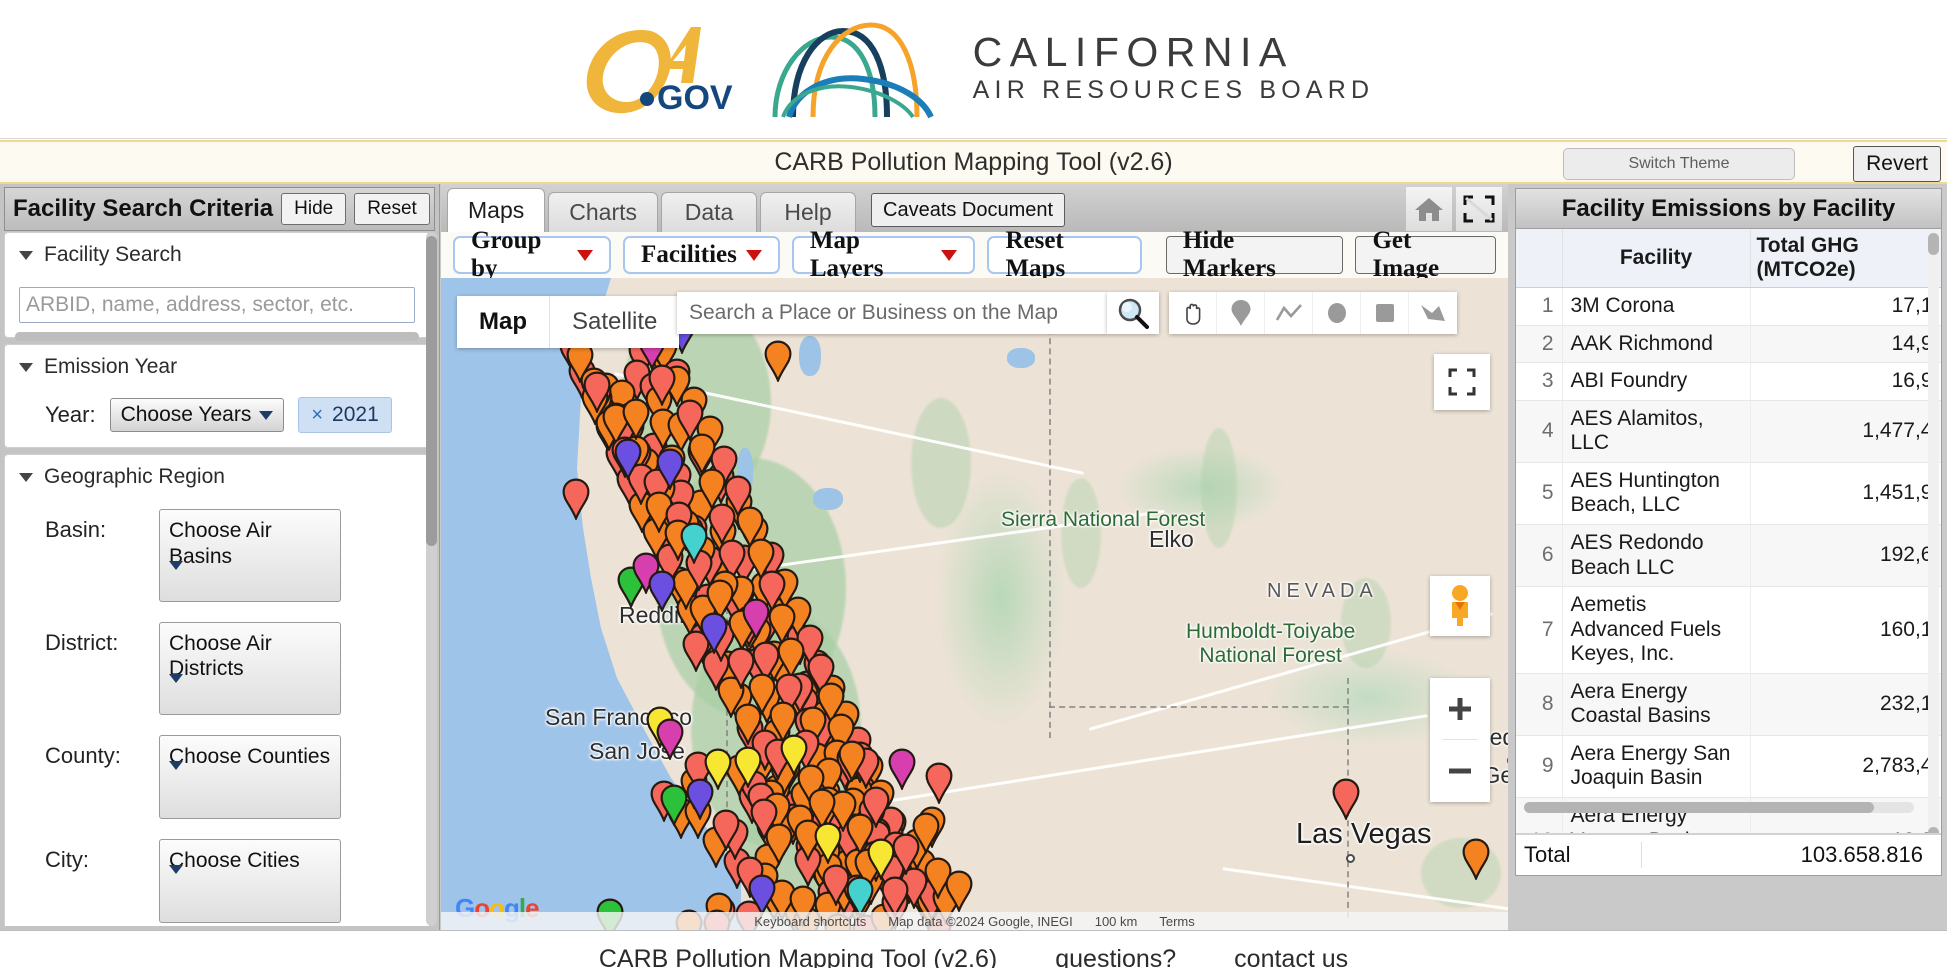 The image size is (1947, 968). Describe the element at coordinates (1539, 306) in the screenshot. I see `row-index: 1` at that location.